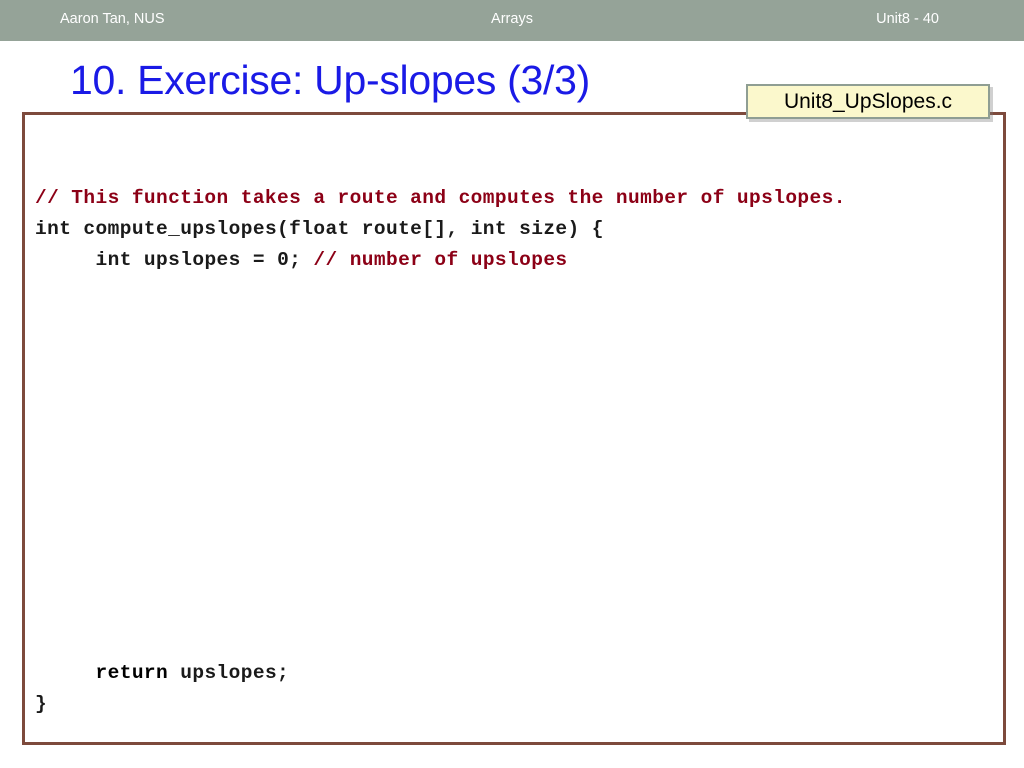  I want to click on code-token-plain: }, so click(41, 704).